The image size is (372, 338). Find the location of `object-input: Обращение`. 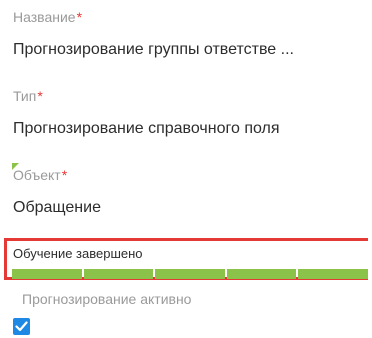

object-input: Обращение is located at coordinates (190, 208).